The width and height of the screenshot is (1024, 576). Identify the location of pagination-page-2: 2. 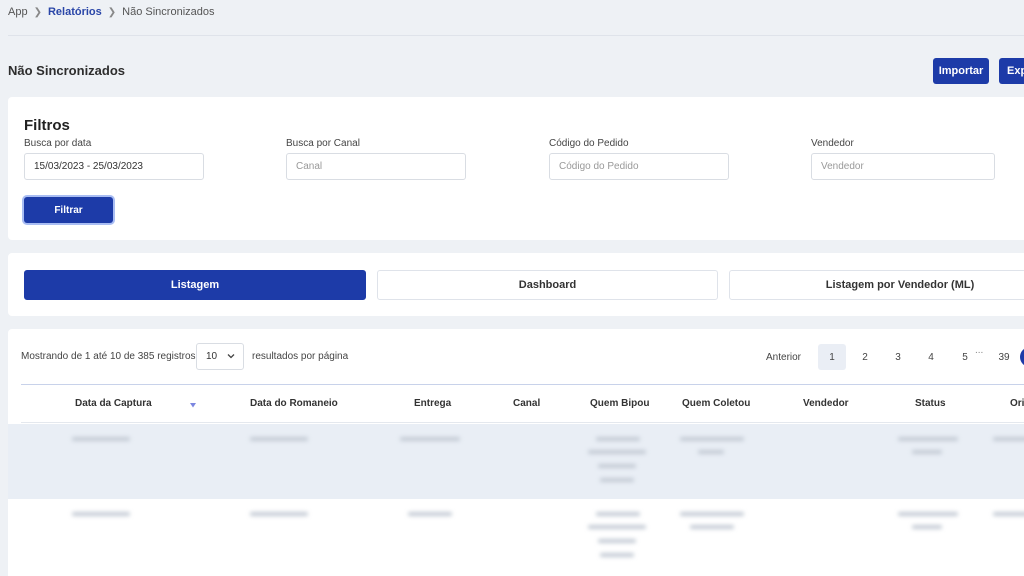
(865, 357).